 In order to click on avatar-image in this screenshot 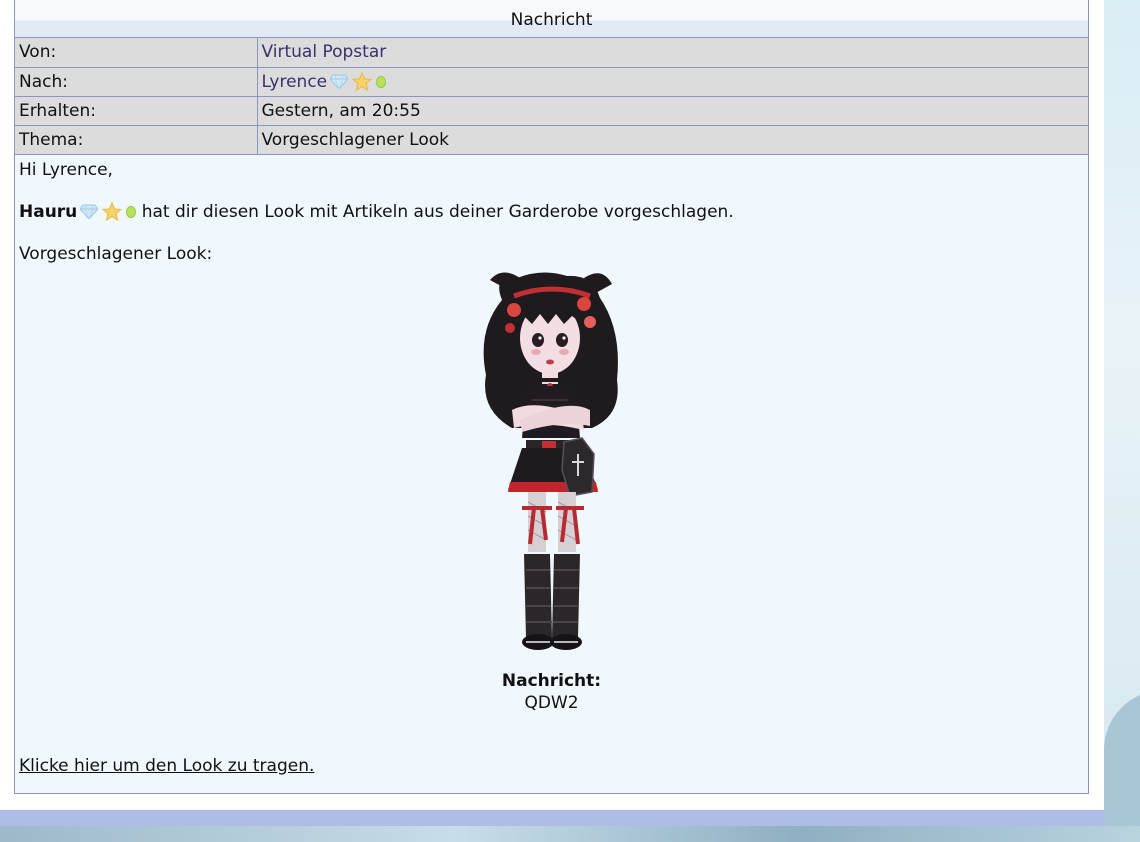, I will do `click(550, 460)`.